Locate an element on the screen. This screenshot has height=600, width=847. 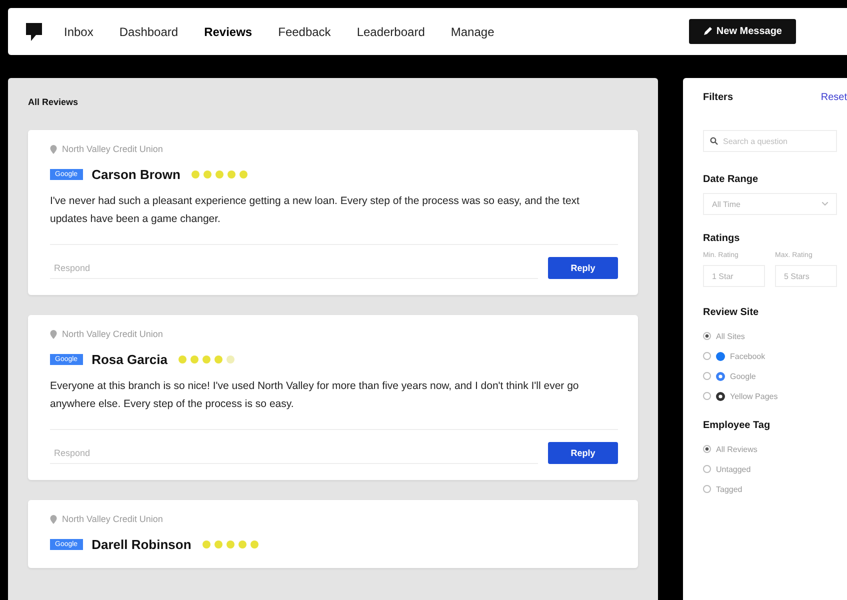
chevron-icon is located at coordinates (825, 204).